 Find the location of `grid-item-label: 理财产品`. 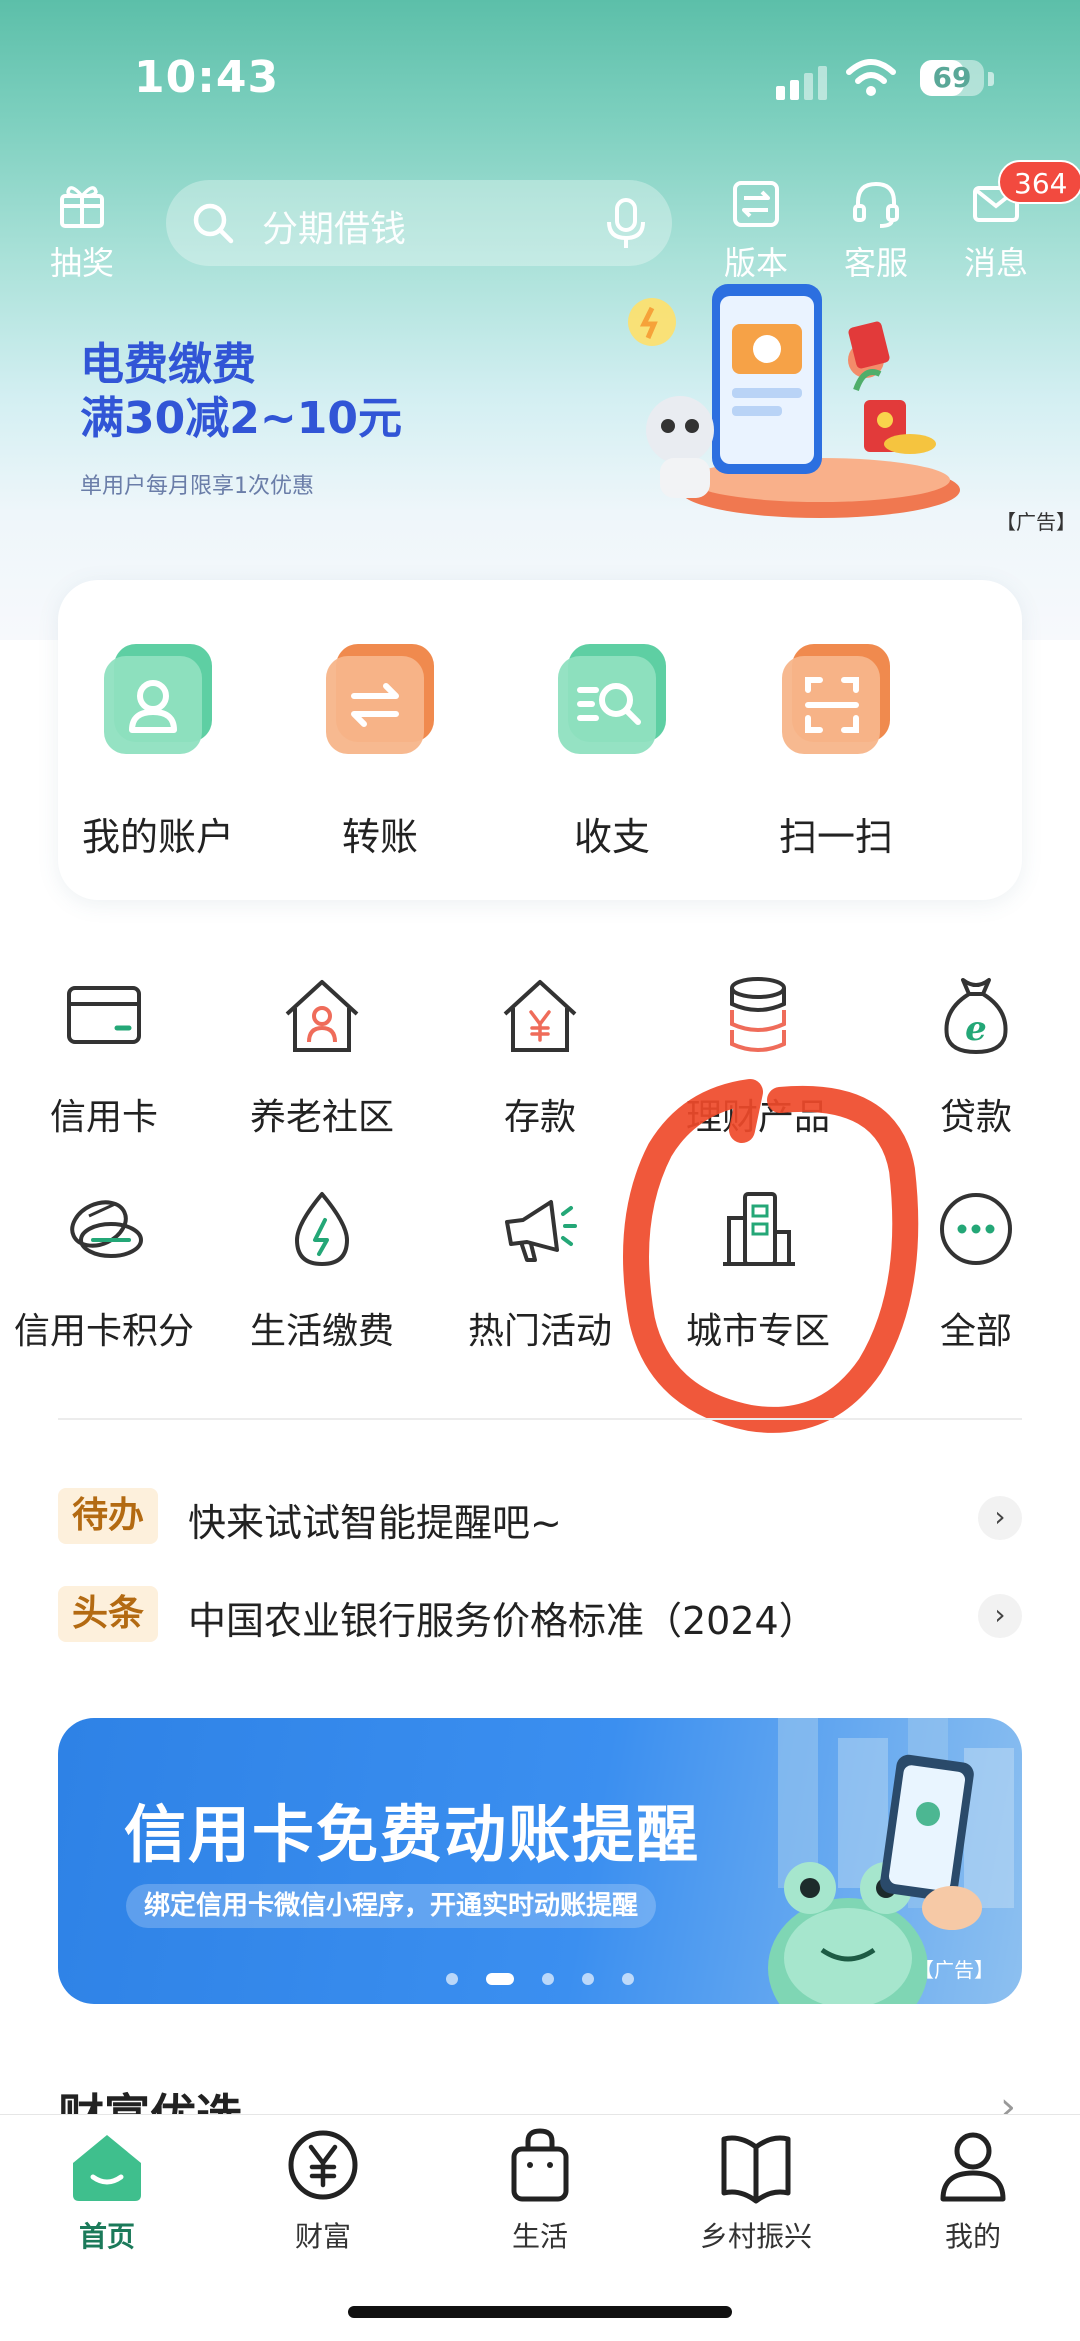

grid-item-label: 理财产品 is located at coordinates (757, 1117).